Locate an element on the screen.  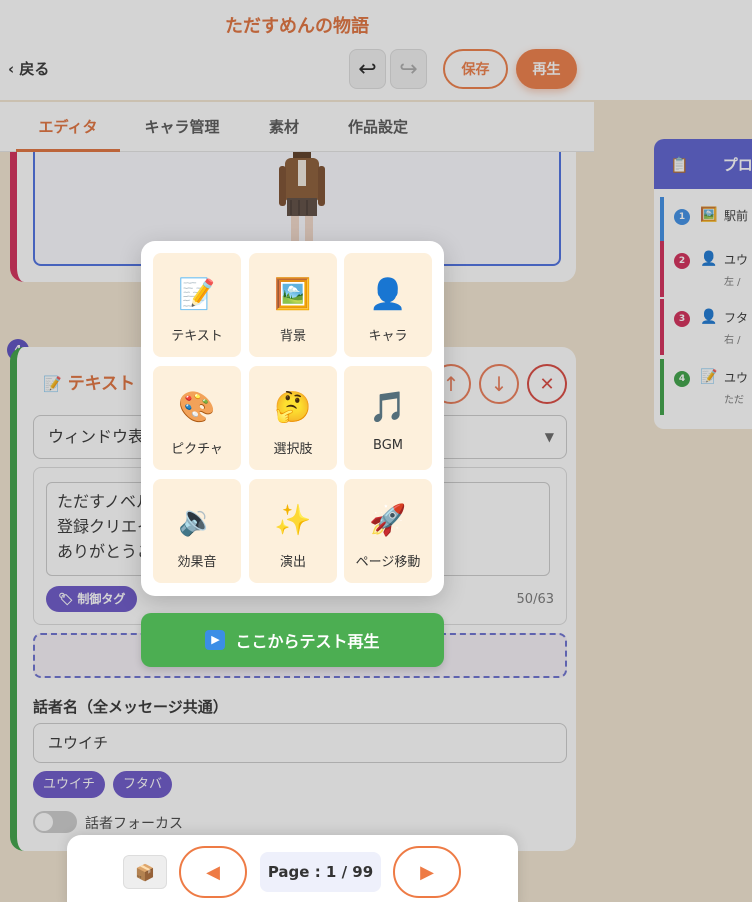
popup-item-label: 選択肢 is located at coordinates (293, 449).